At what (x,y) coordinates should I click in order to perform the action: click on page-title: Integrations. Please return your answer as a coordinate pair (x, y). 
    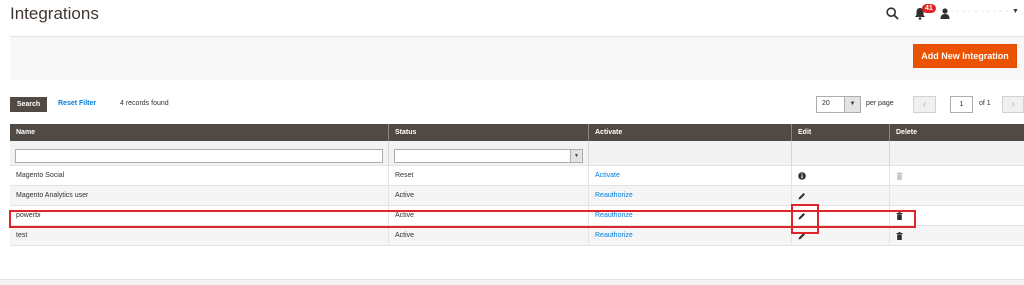
    Looking at the image, I should click on (54, 13).